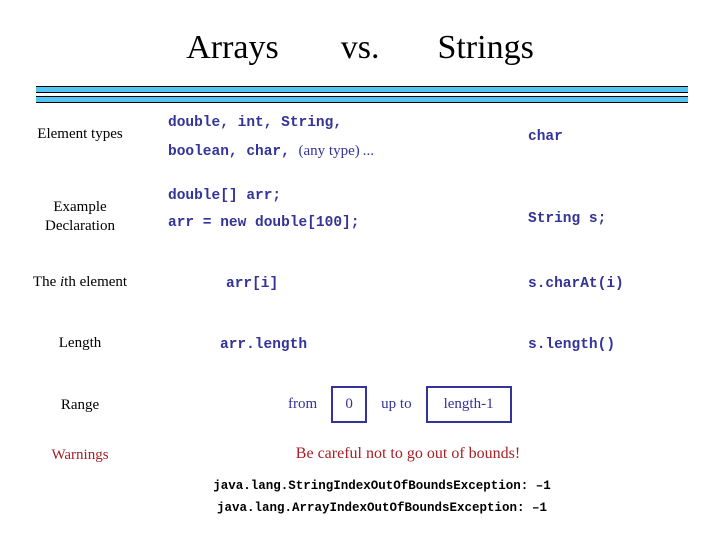 The image size is (720, 540). Describe the element at coordinates (310, 277) in the screenshot. I see `row-arrays-ith-element: arr[i]` at that location.